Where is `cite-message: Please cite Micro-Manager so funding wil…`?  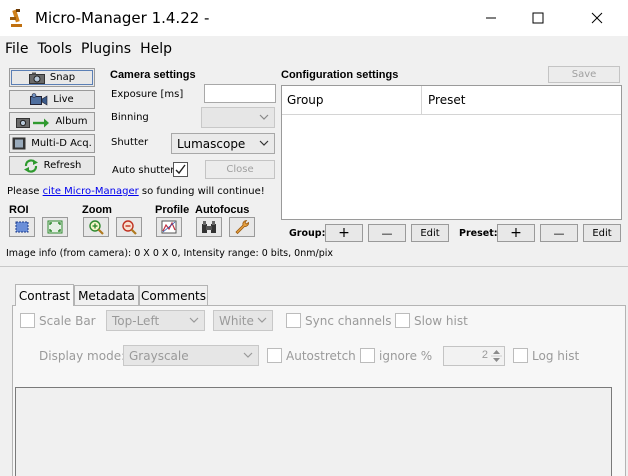 cite-message: Please cite Micro-Manager so funding wil… is located at coordinates (136, 191).